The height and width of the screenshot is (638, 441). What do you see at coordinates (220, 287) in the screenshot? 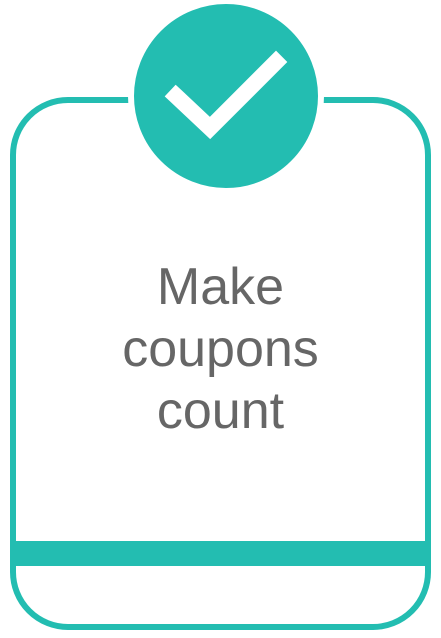
I see `headline-line-1: Make` at bounding box center [220, 287].